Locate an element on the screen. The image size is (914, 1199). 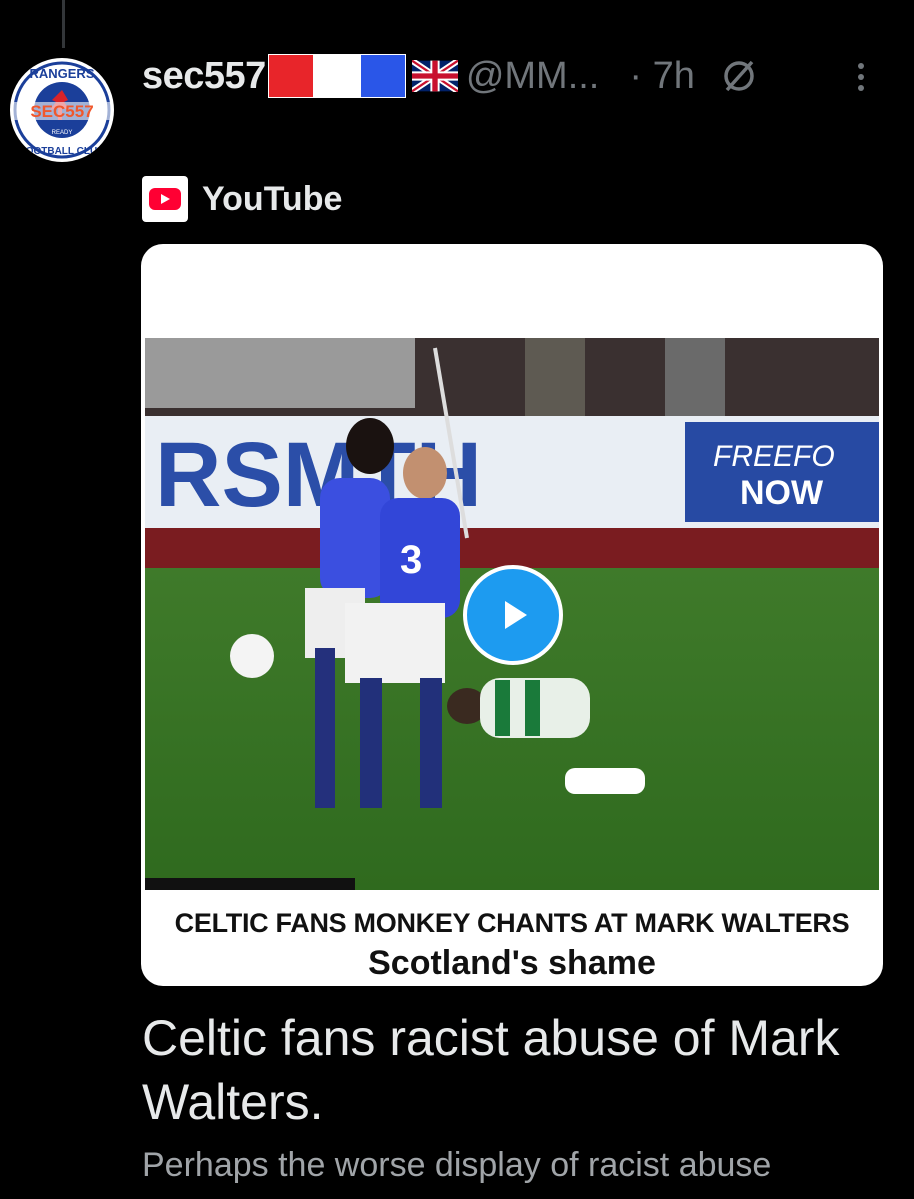
thread-line is located at coordinates (63, 24).